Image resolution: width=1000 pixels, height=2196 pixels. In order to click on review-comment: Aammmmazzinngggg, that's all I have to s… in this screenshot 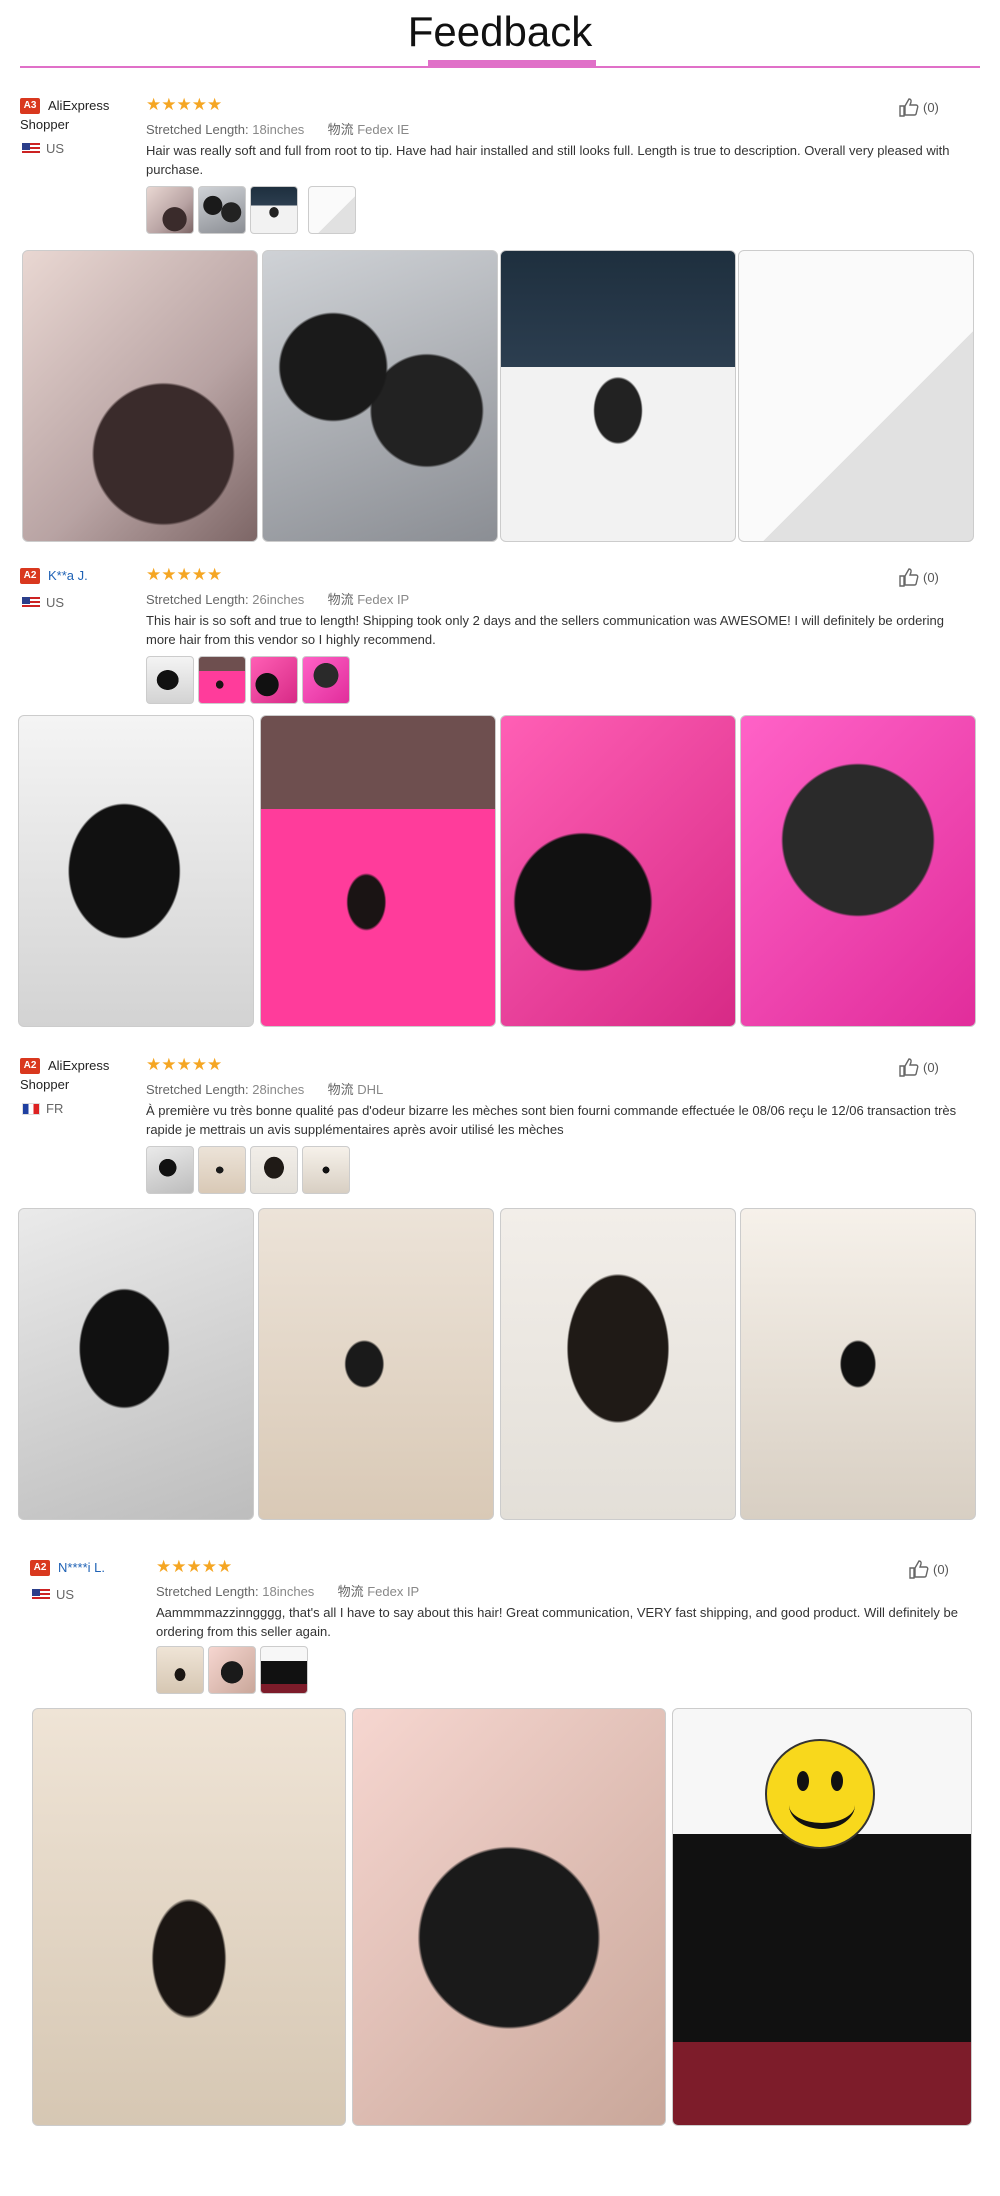, I will do `click(557, 1622)`.